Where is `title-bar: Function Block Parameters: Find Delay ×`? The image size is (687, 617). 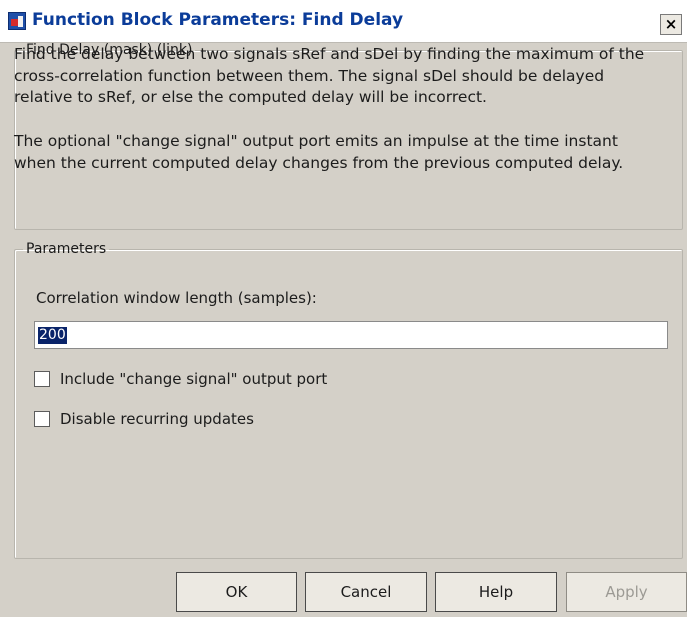
title-bar: Function Block Parameters: Find Delay × is located at coordinates (343, 21).